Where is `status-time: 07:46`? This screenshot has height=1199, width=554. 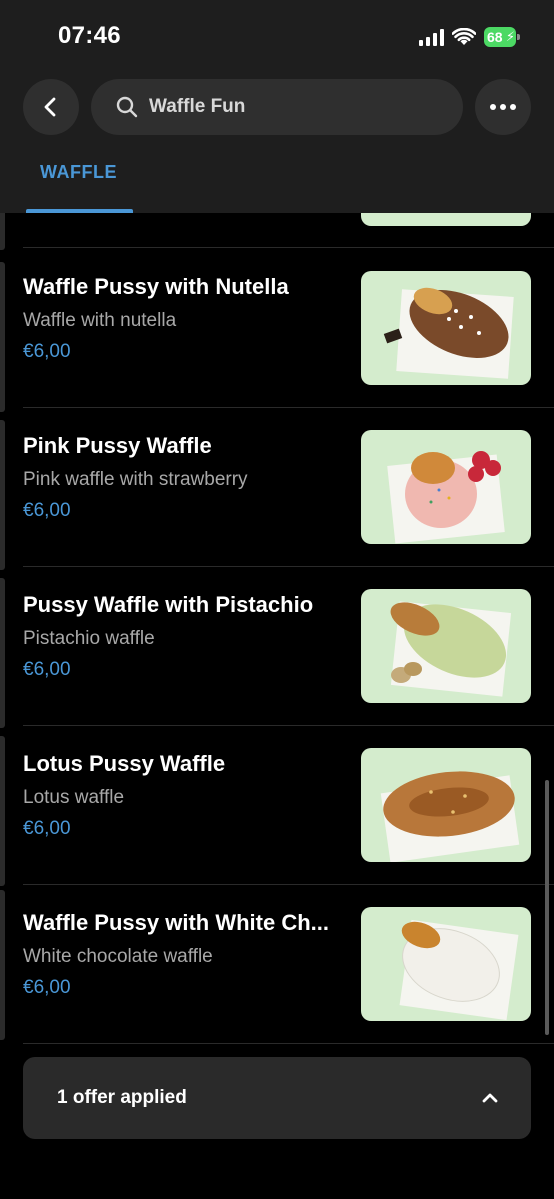
status-time: 07:46 is located at coordinates (89, 35).